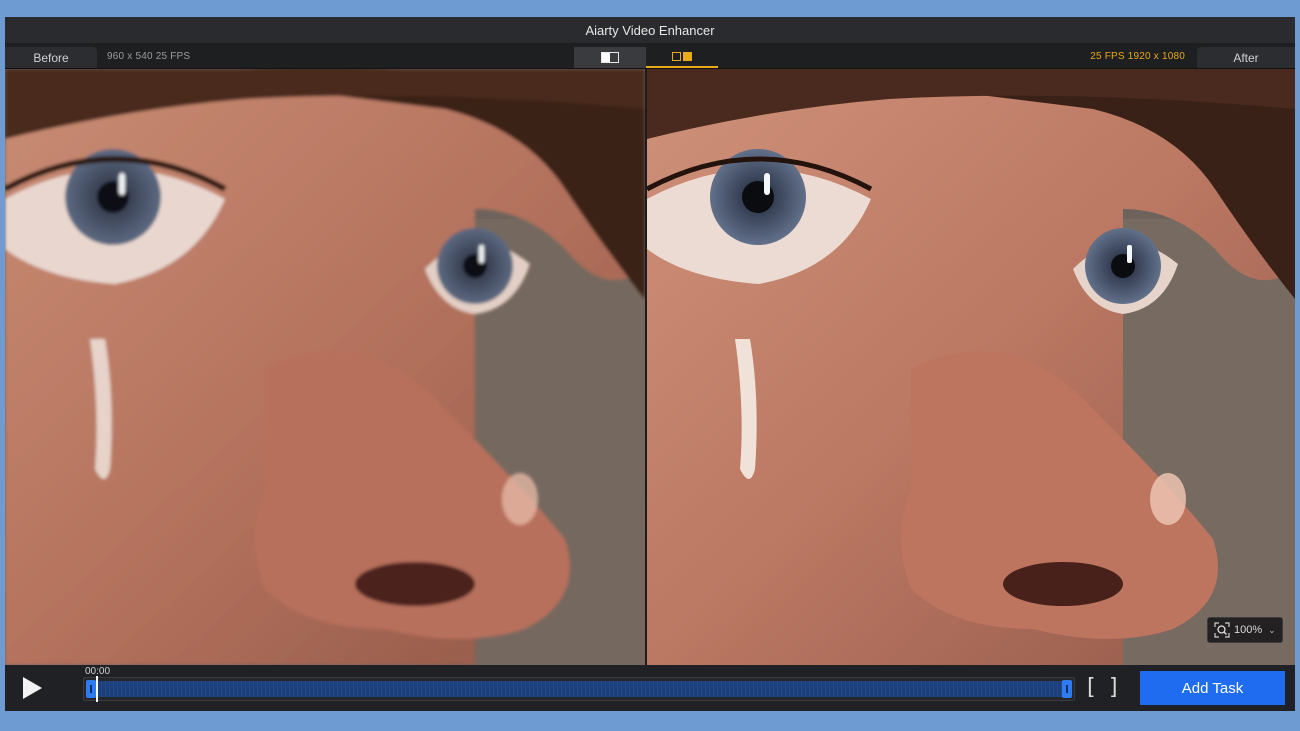 The width and height of the screenshot is (1300, 731). Describe the element at coordinates (1137, 56) in the screenshot. I see `output-info: 25 FPS 1920 x 1080` at that location.